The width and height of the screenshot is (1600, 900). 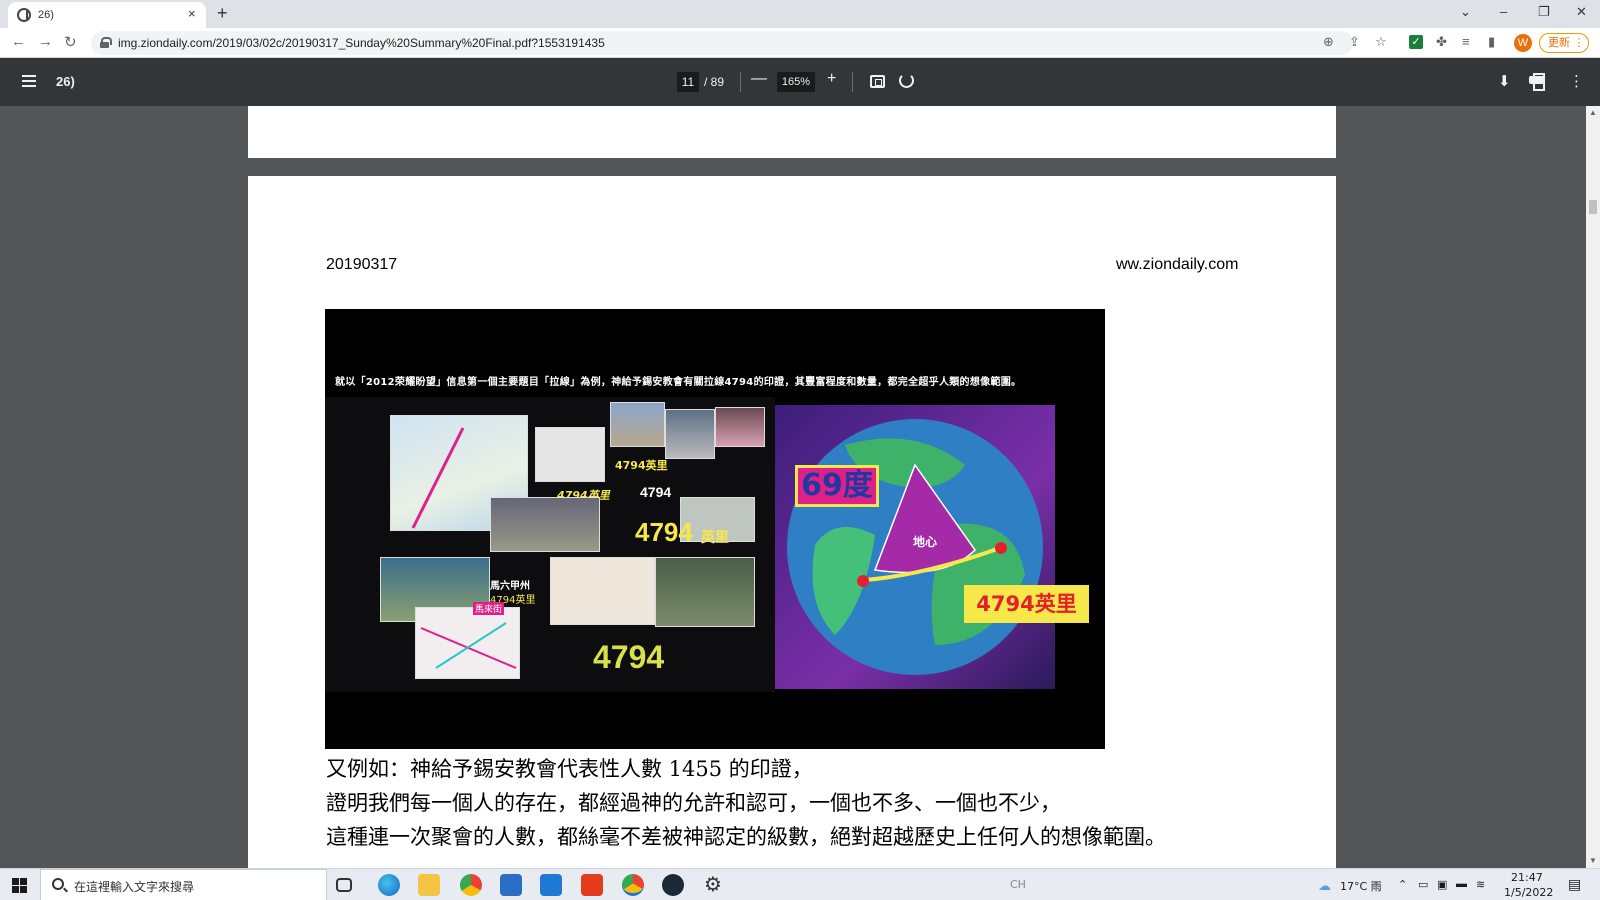 I want to click on scroll-thumb, so click(x=1593, y=207).